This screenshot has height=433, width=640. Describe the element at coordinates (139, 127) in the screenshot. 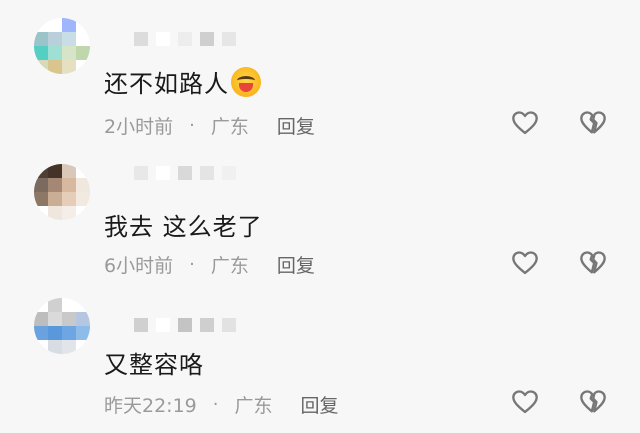

I see `timestamp: 2小时前` at that location.